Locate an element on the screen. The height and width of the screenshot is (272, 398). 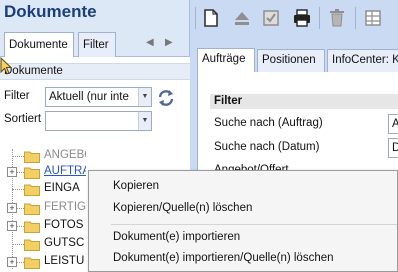
checkbox-icon is located at coordinates (271, 18).